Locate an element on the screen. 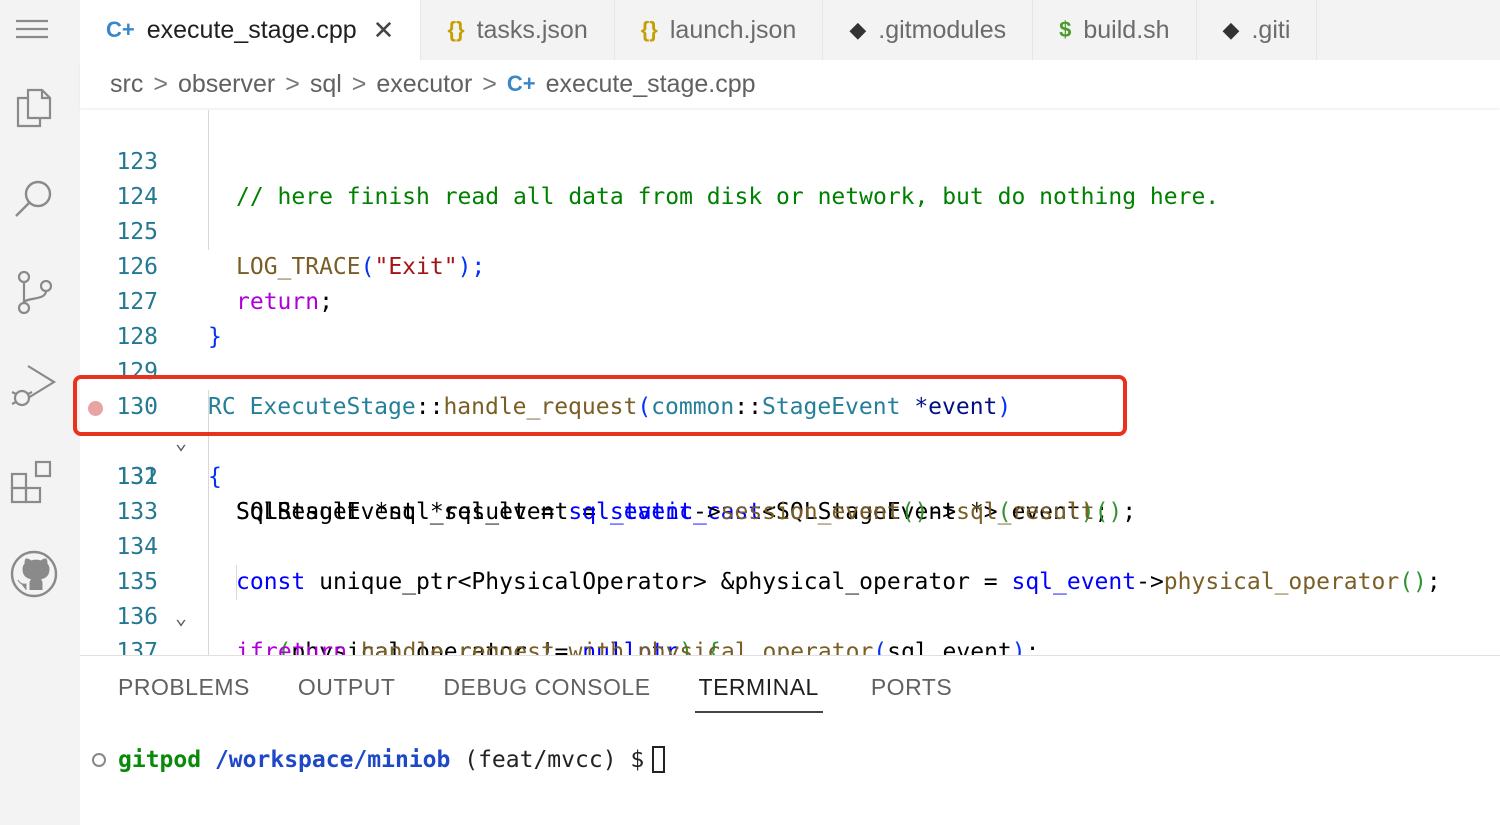  menu-icon is located at coordinates (32, 29).